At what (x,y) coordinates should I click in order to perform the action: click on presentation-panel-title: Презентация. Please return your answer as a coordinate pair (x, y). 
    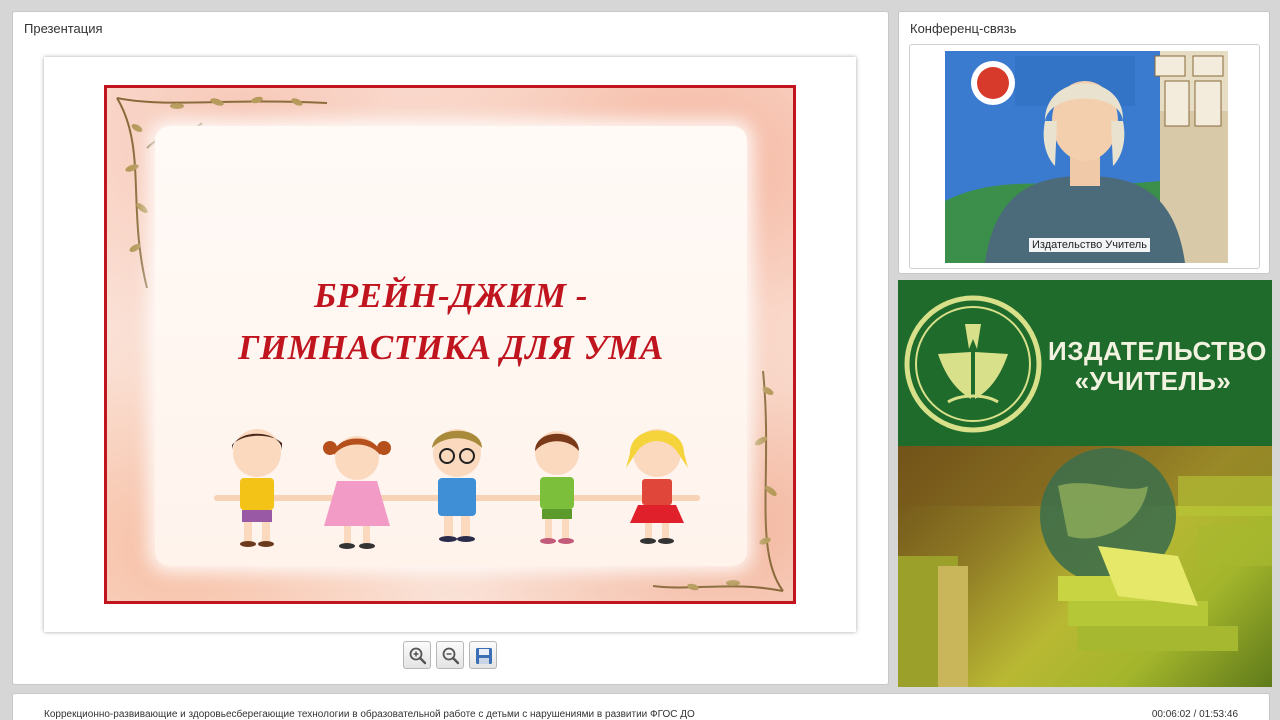
    Looking at the image, I should click on (63, 28).